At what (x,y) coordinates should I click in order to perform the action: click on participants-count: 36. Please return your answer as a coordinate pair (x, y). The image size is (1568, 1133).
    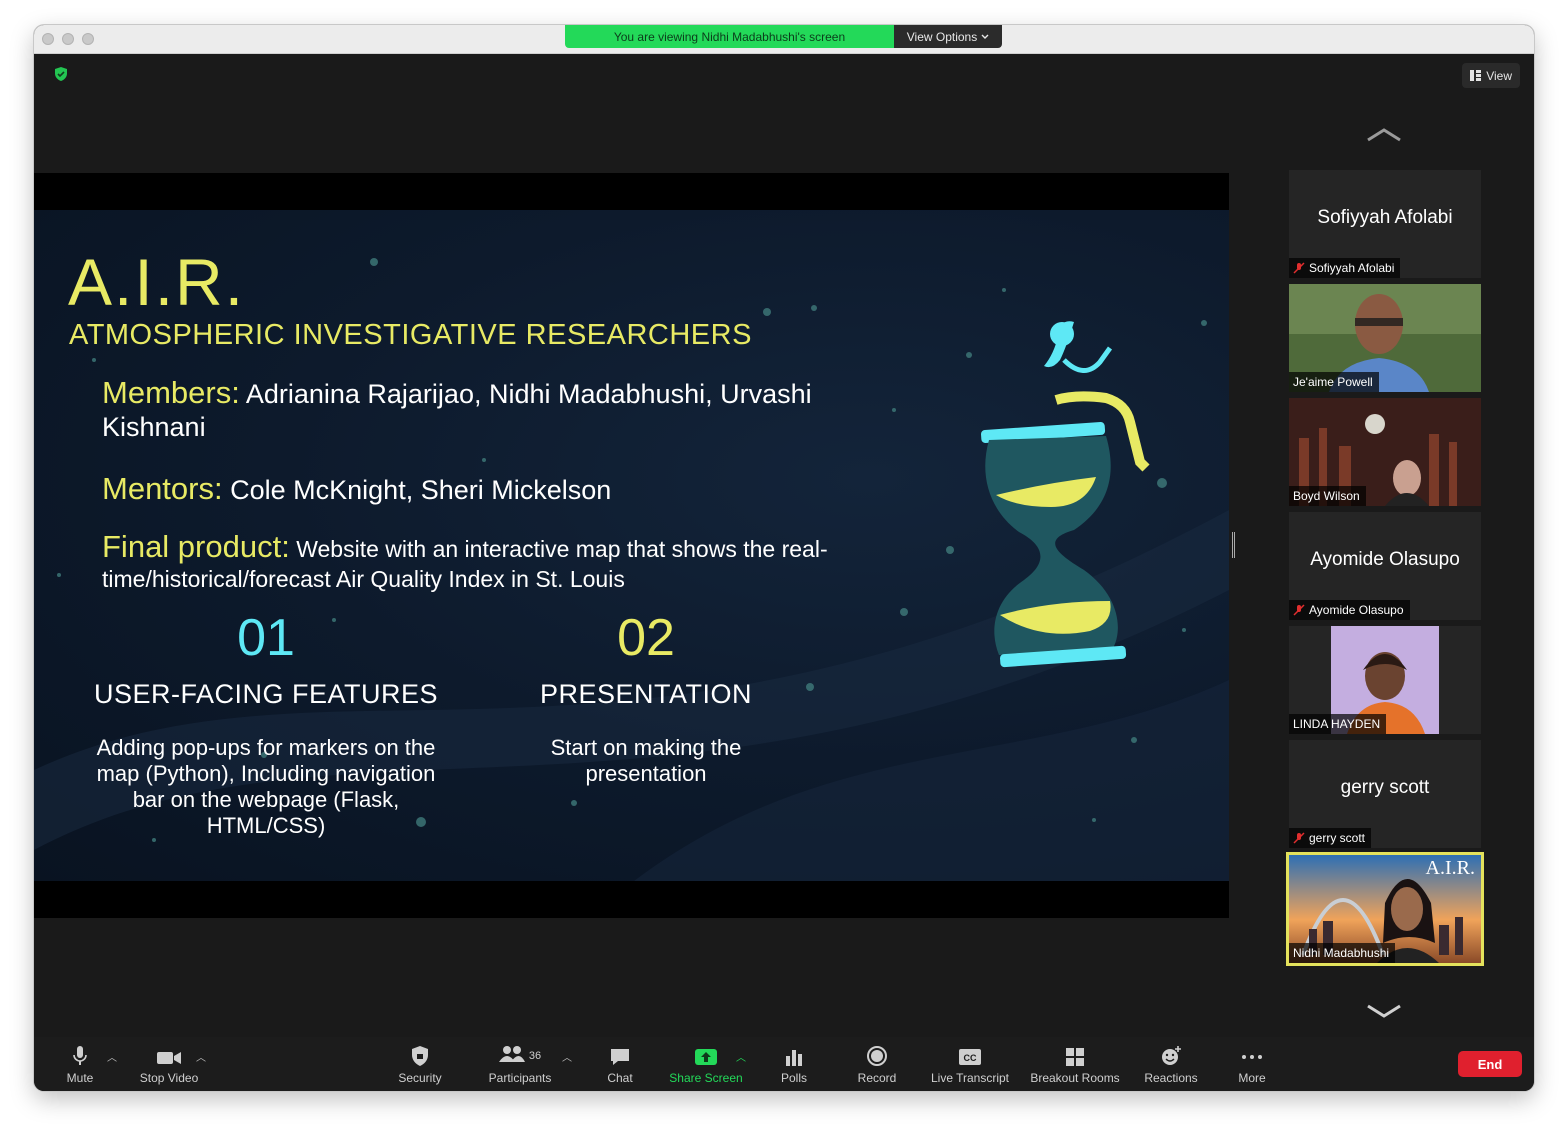
    Looking at the image, I should click on (535, 1056).